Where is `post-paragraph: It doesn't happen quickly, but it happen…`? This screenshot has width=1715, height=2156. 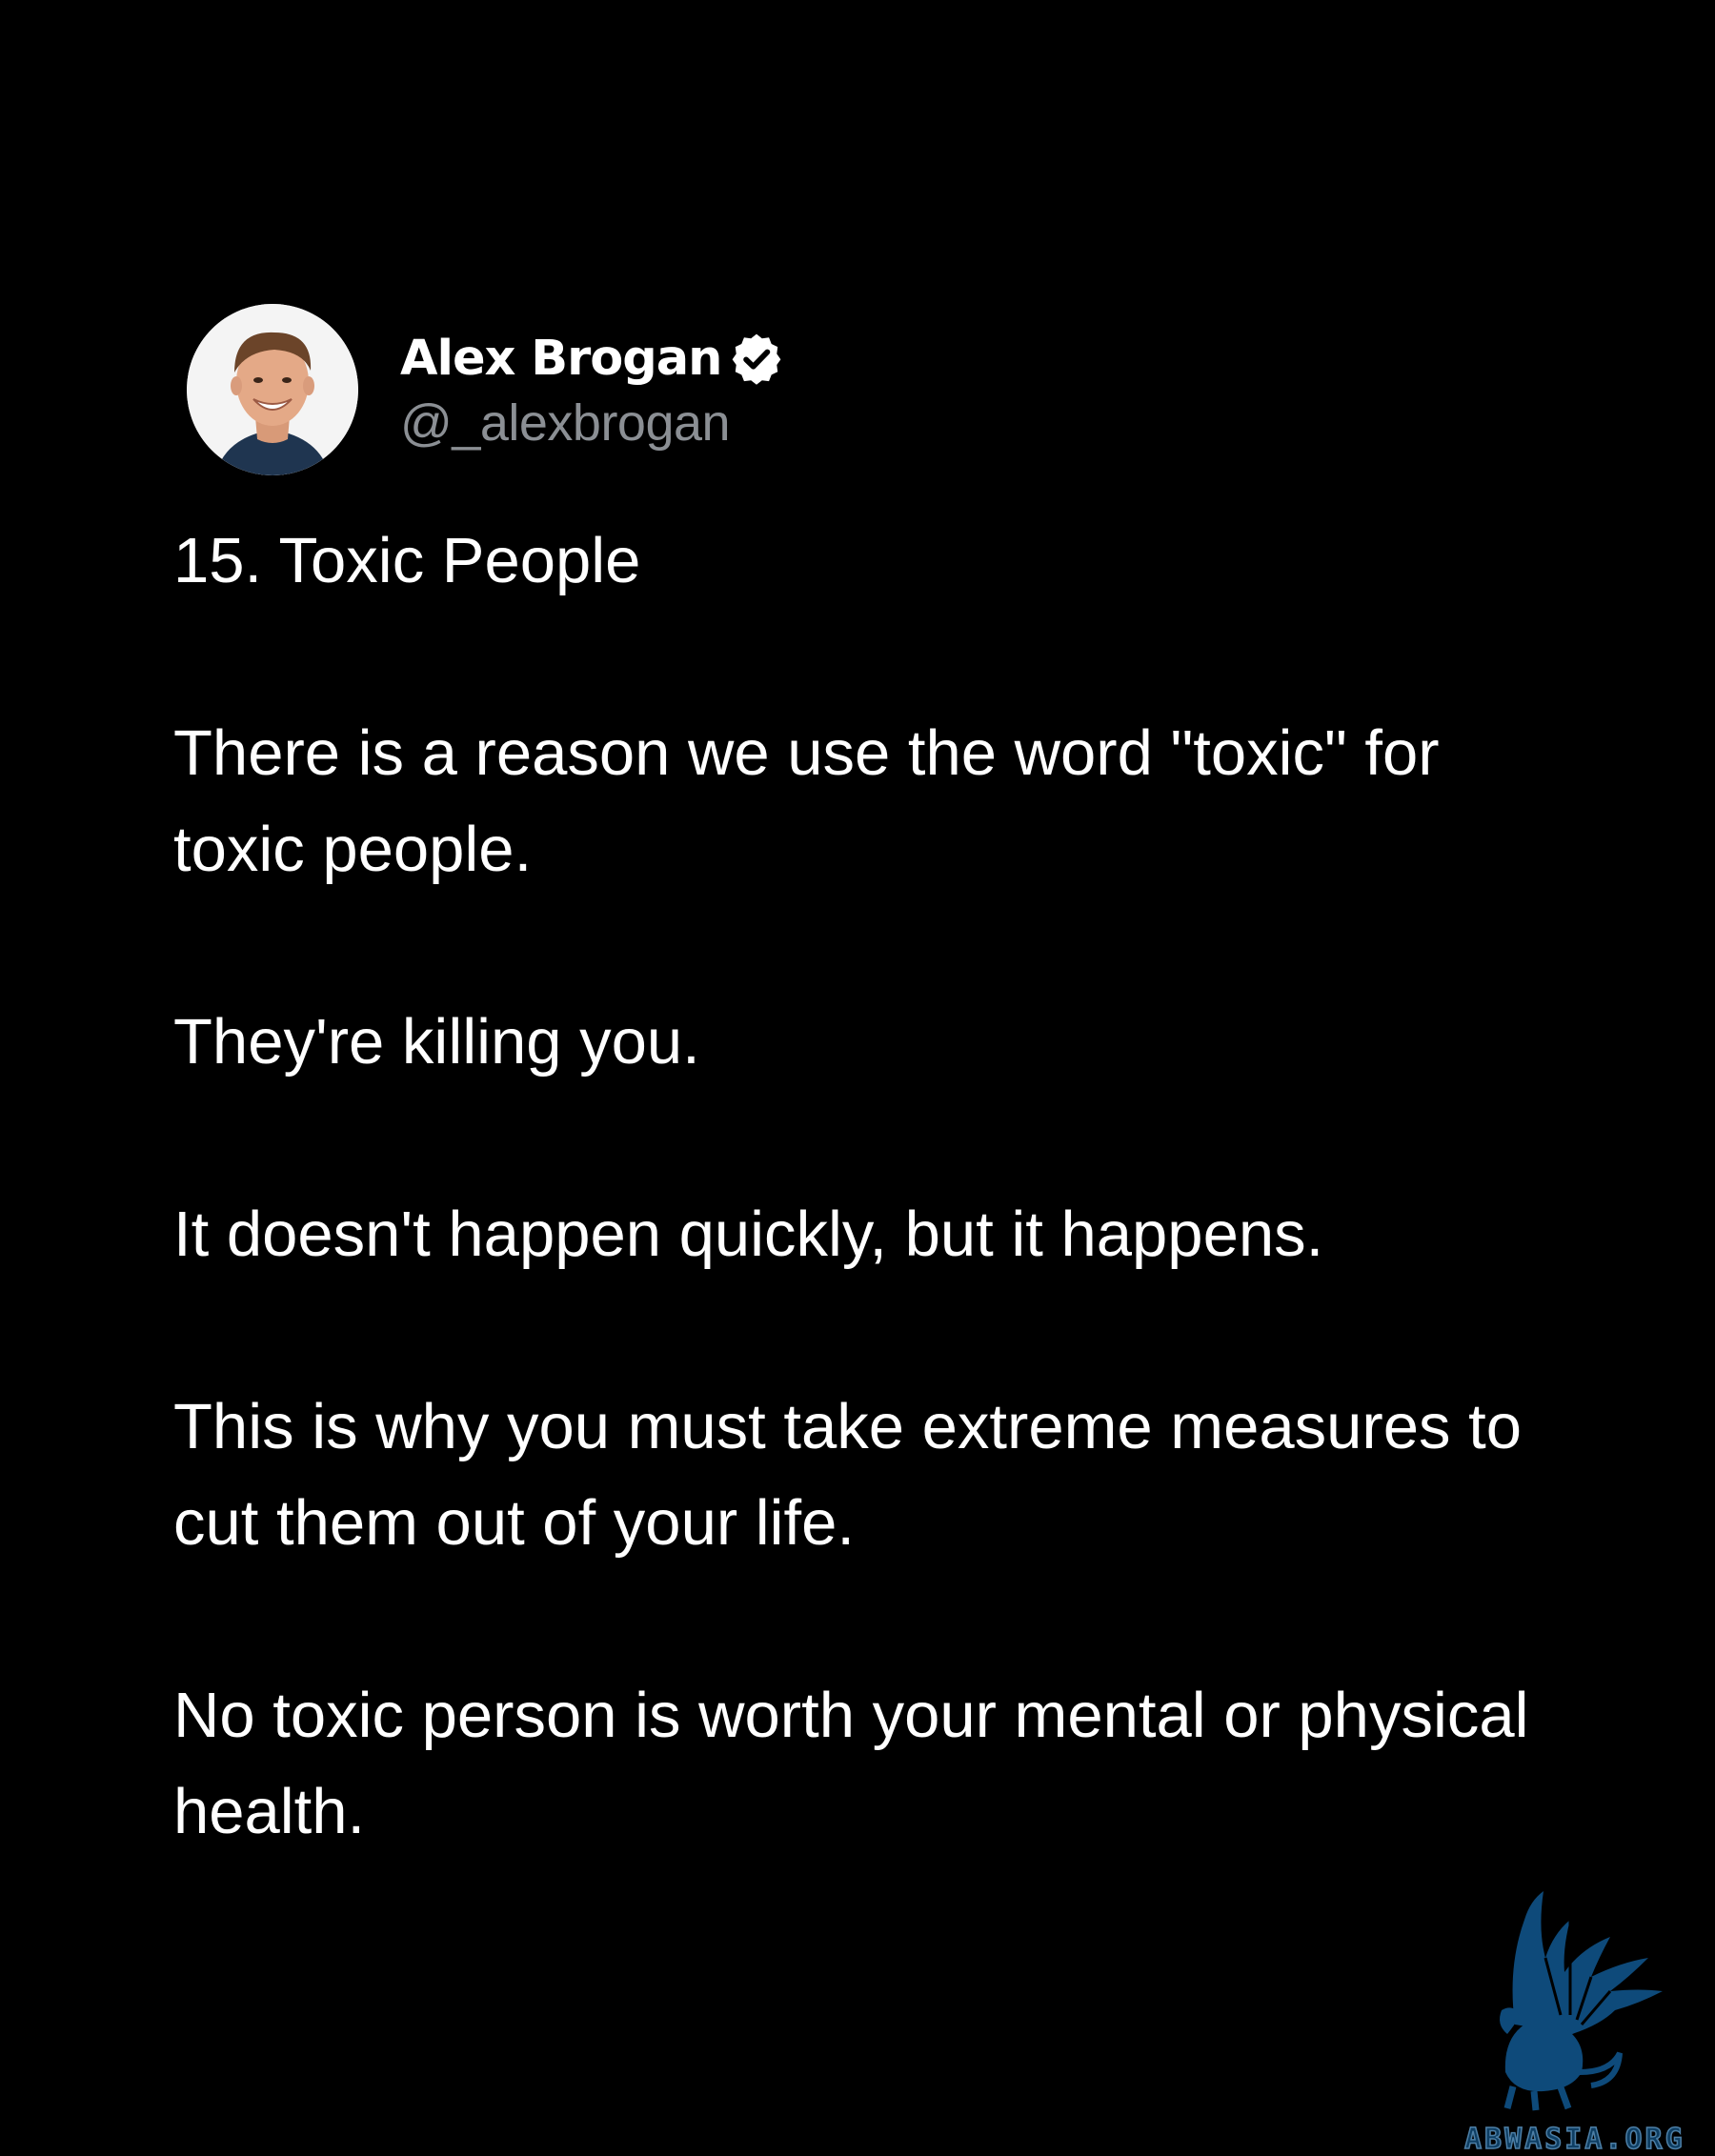
post-paragraph: It doesn't happen quickly, but it happen… is located at coordinates (748, 1234).